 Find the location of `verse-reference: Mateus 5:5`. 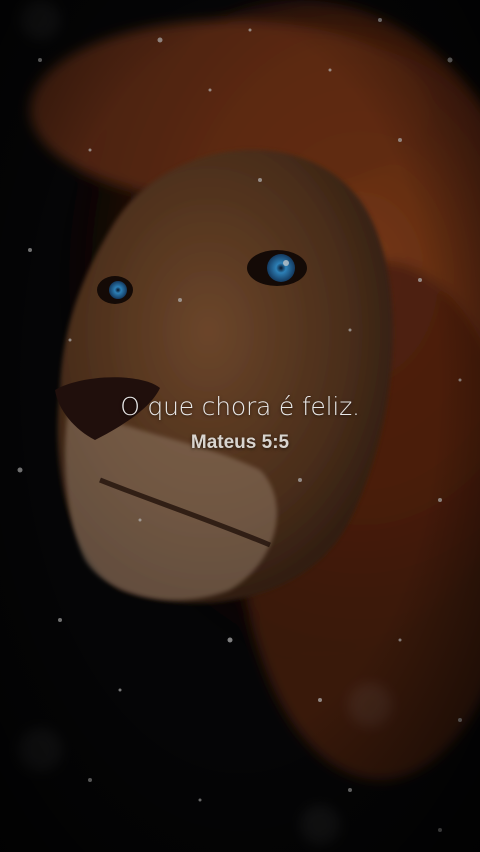

verse-reference: Mateus 5:5 is located at coordinates (240, 442).